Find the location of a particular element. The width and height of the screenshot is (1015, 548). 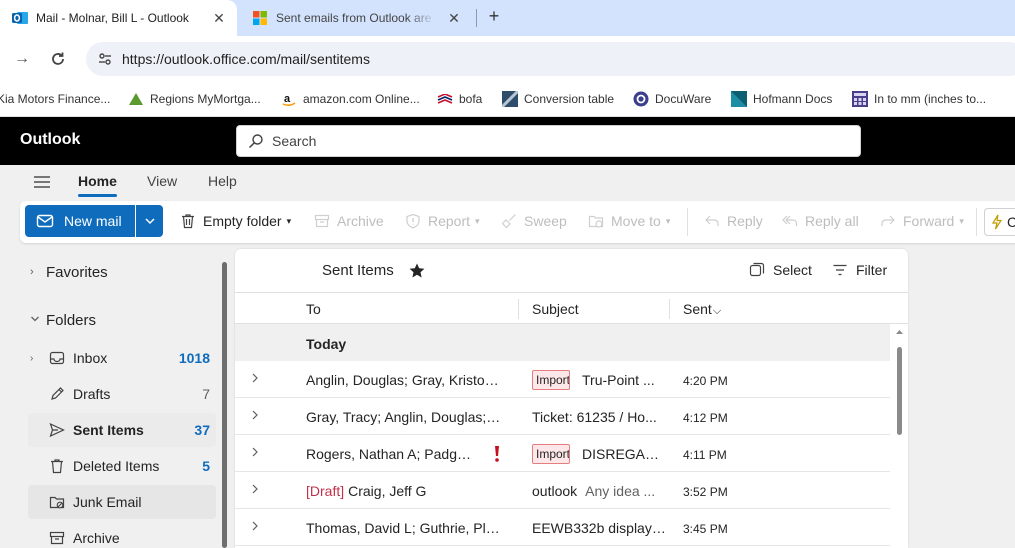

tab-home: Home is located at coordinates (97, 181).